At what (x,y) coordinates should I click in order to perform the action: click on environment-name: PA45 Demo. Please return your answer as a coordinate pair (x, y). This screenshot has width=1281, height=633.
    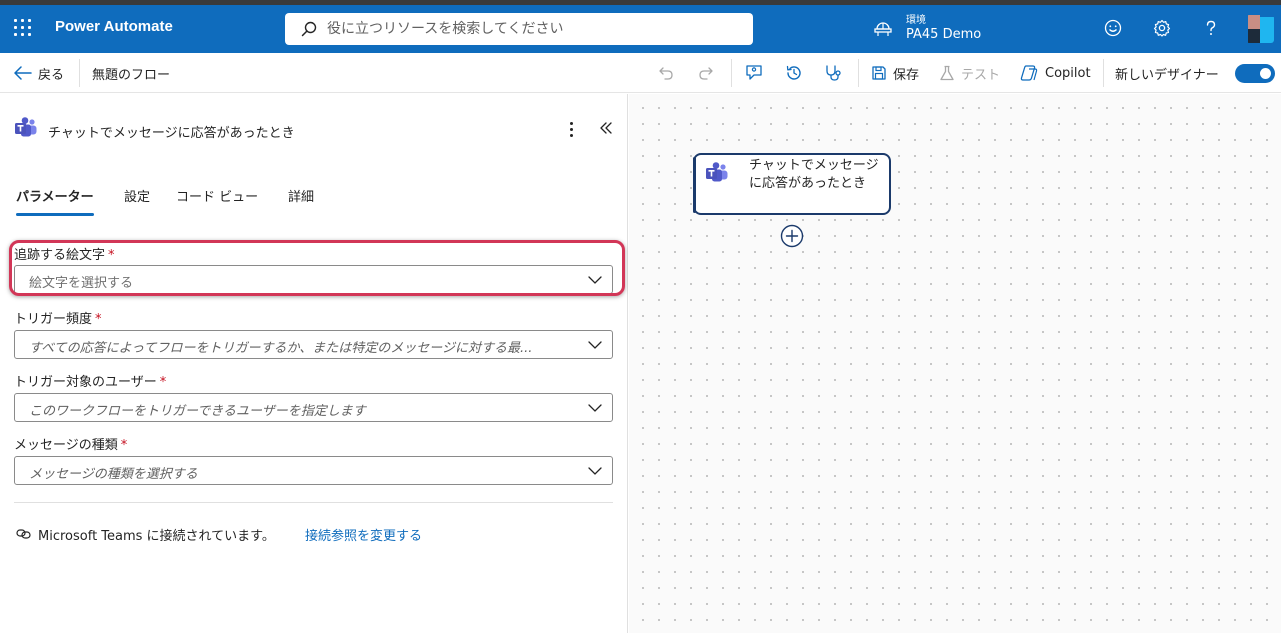
    Looking at the image, I should click on (944, 34).